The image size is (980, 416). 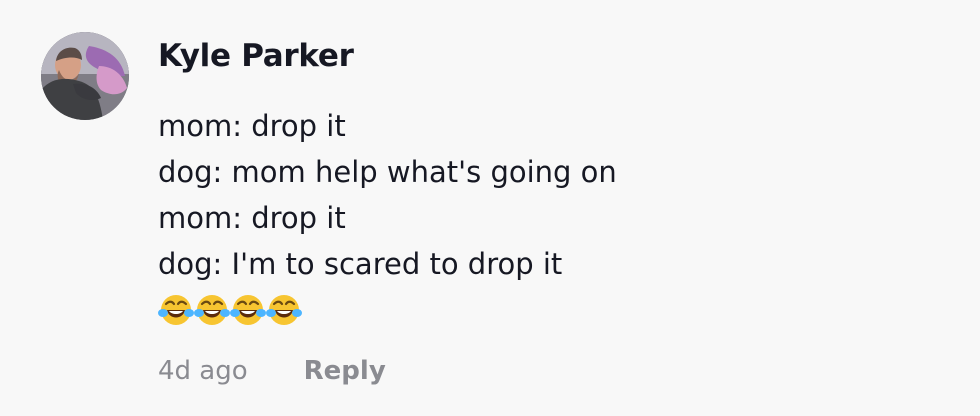 I want to click on comment-line-4: dog: I'm to scared to drop it, so click(x=360, y=264).